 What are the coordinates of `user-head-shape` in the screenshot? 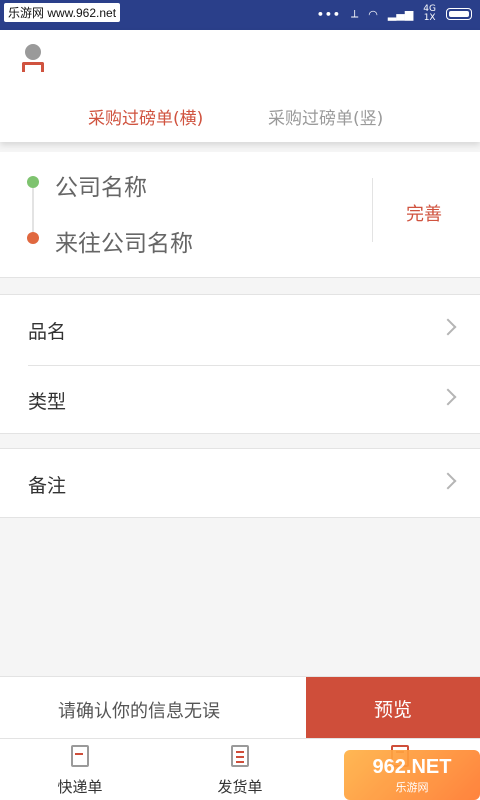 It's located at (33, 52).